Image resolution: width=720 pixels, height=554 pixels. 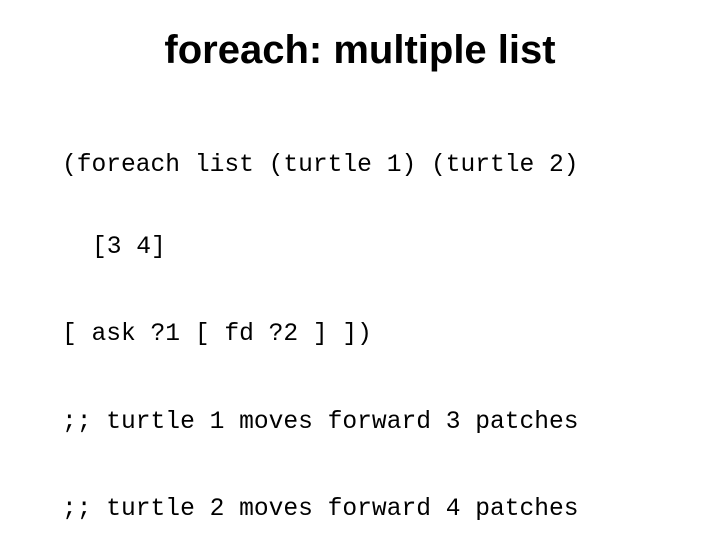 What do you see at coordinates (320, 509) in the screenshot?
I see `code-comment-turtle-2: ;; turtle 2 moves forward 4 patches` at bounding box center [320, 509].